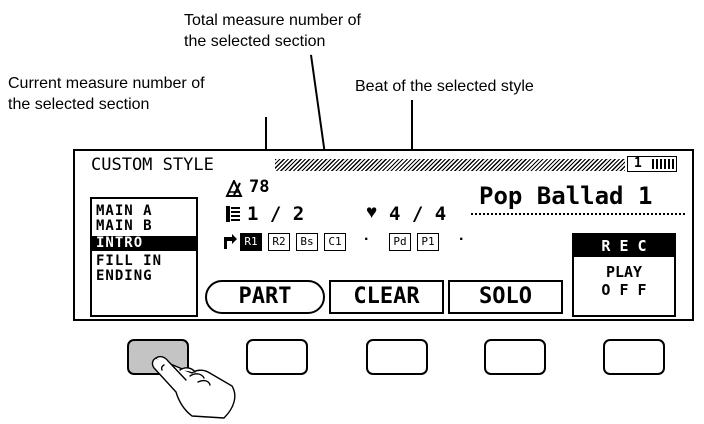 This screenshot has height=424, width=704. Describe the element at coordinates (335, 242) in the screenshot. I see `part-c1: C1` at that location.